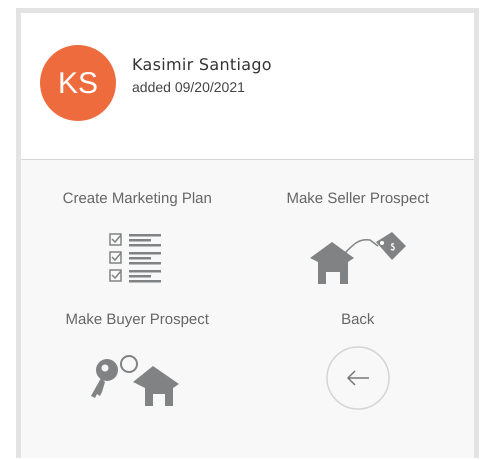  I want to click on action-label: Back, so click(357, 319).